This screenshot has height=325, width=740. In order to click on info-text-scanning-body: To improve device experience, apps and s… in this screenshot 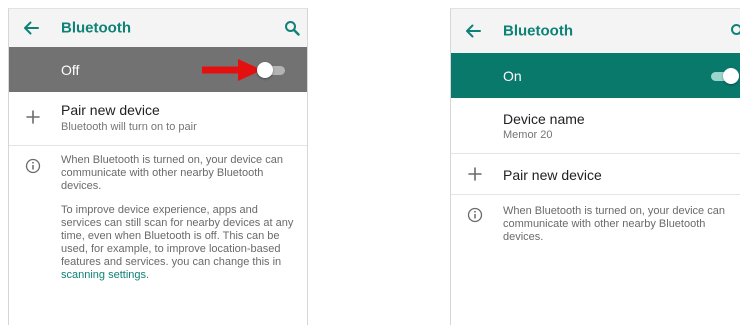, I will do `click(177, 236)`.